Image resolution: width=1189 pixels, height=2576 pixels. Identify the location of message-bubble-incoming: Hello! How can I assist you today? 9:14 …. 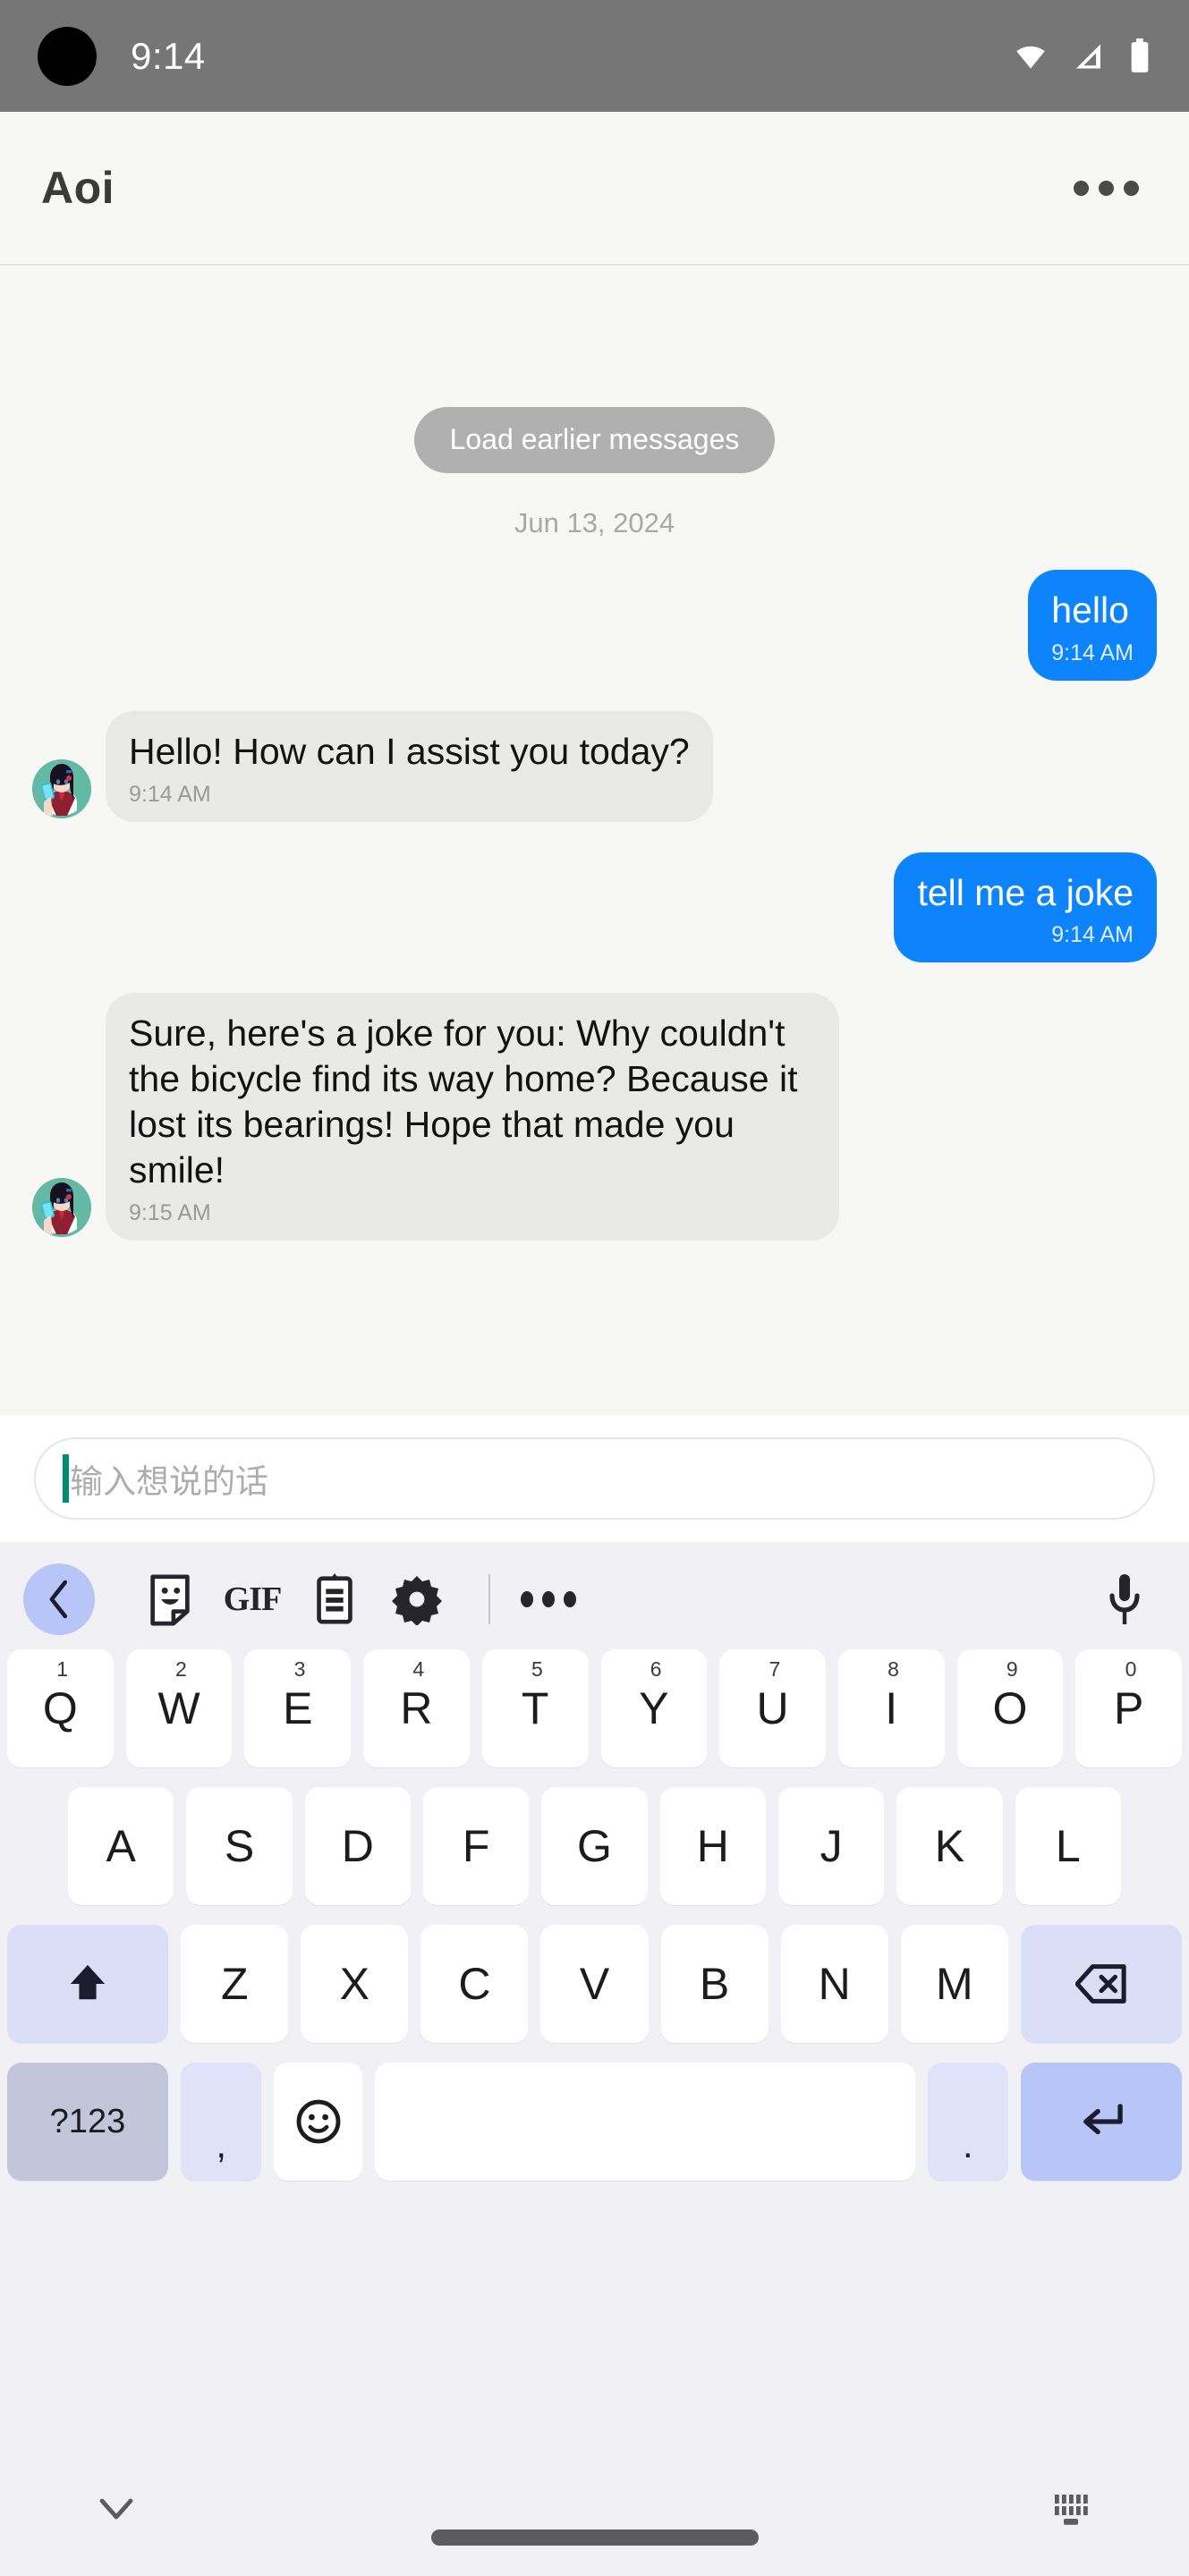
(409, 766).